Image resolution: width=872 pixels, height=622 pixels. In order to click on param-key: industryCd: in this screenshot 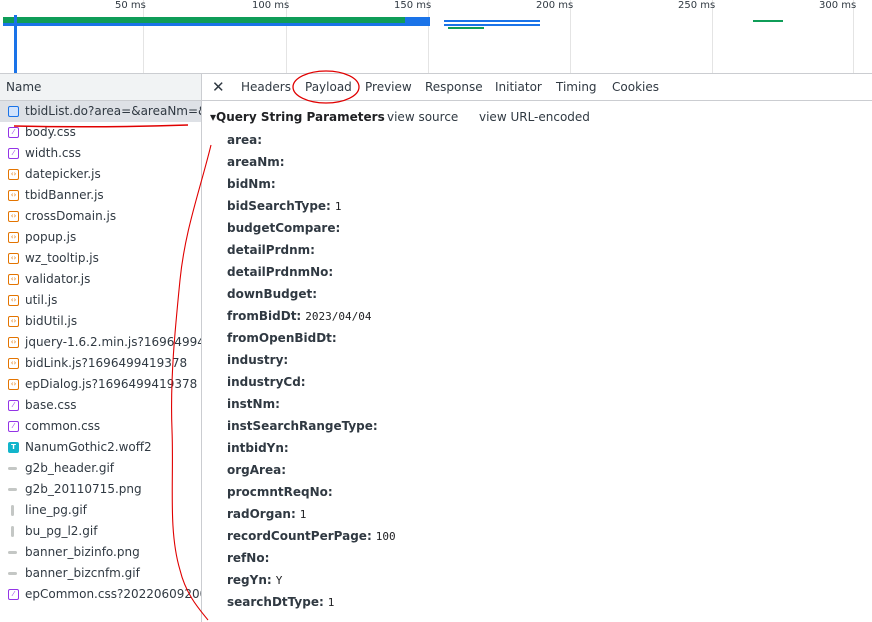, I will do `click(266, 382)`.